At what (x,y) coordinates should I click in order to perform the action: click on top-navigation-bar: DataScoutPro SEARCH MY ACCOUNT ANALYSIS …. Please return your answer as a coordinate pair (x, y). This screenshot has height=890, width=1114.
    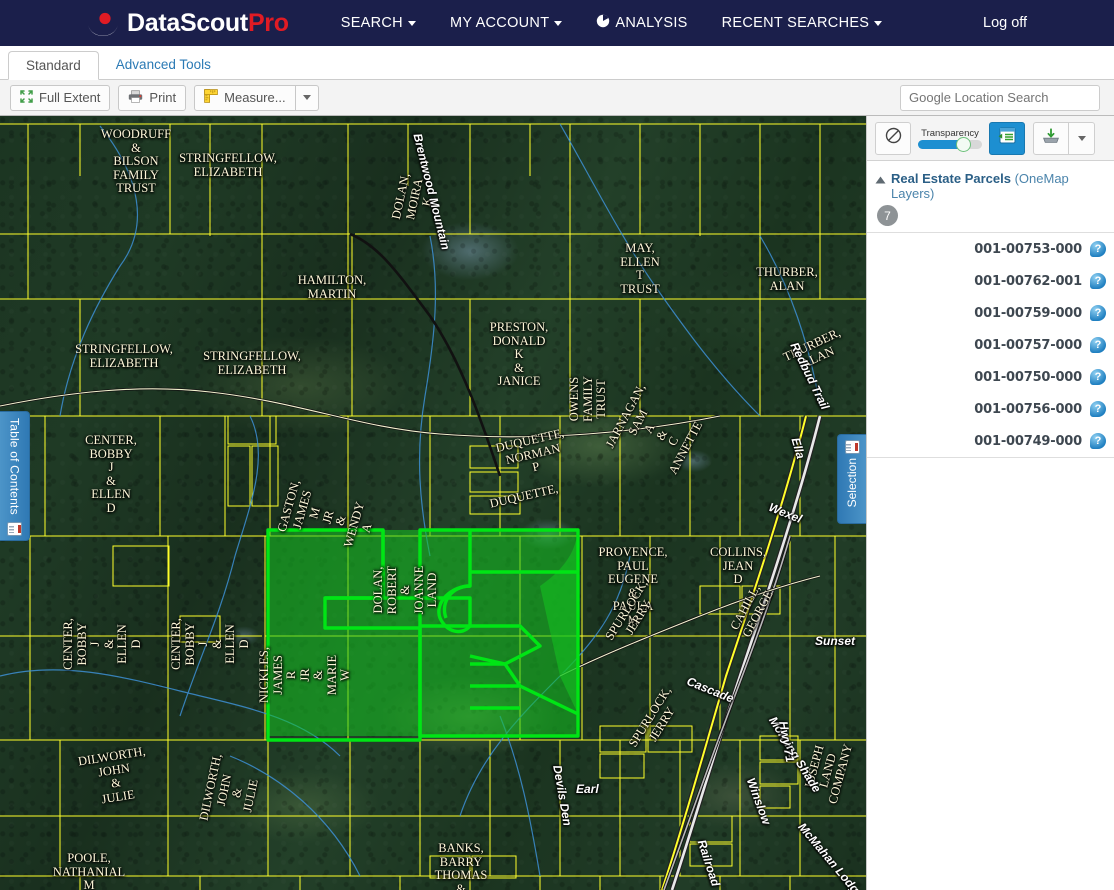
    Looking at the image, I should click on (557, 23).